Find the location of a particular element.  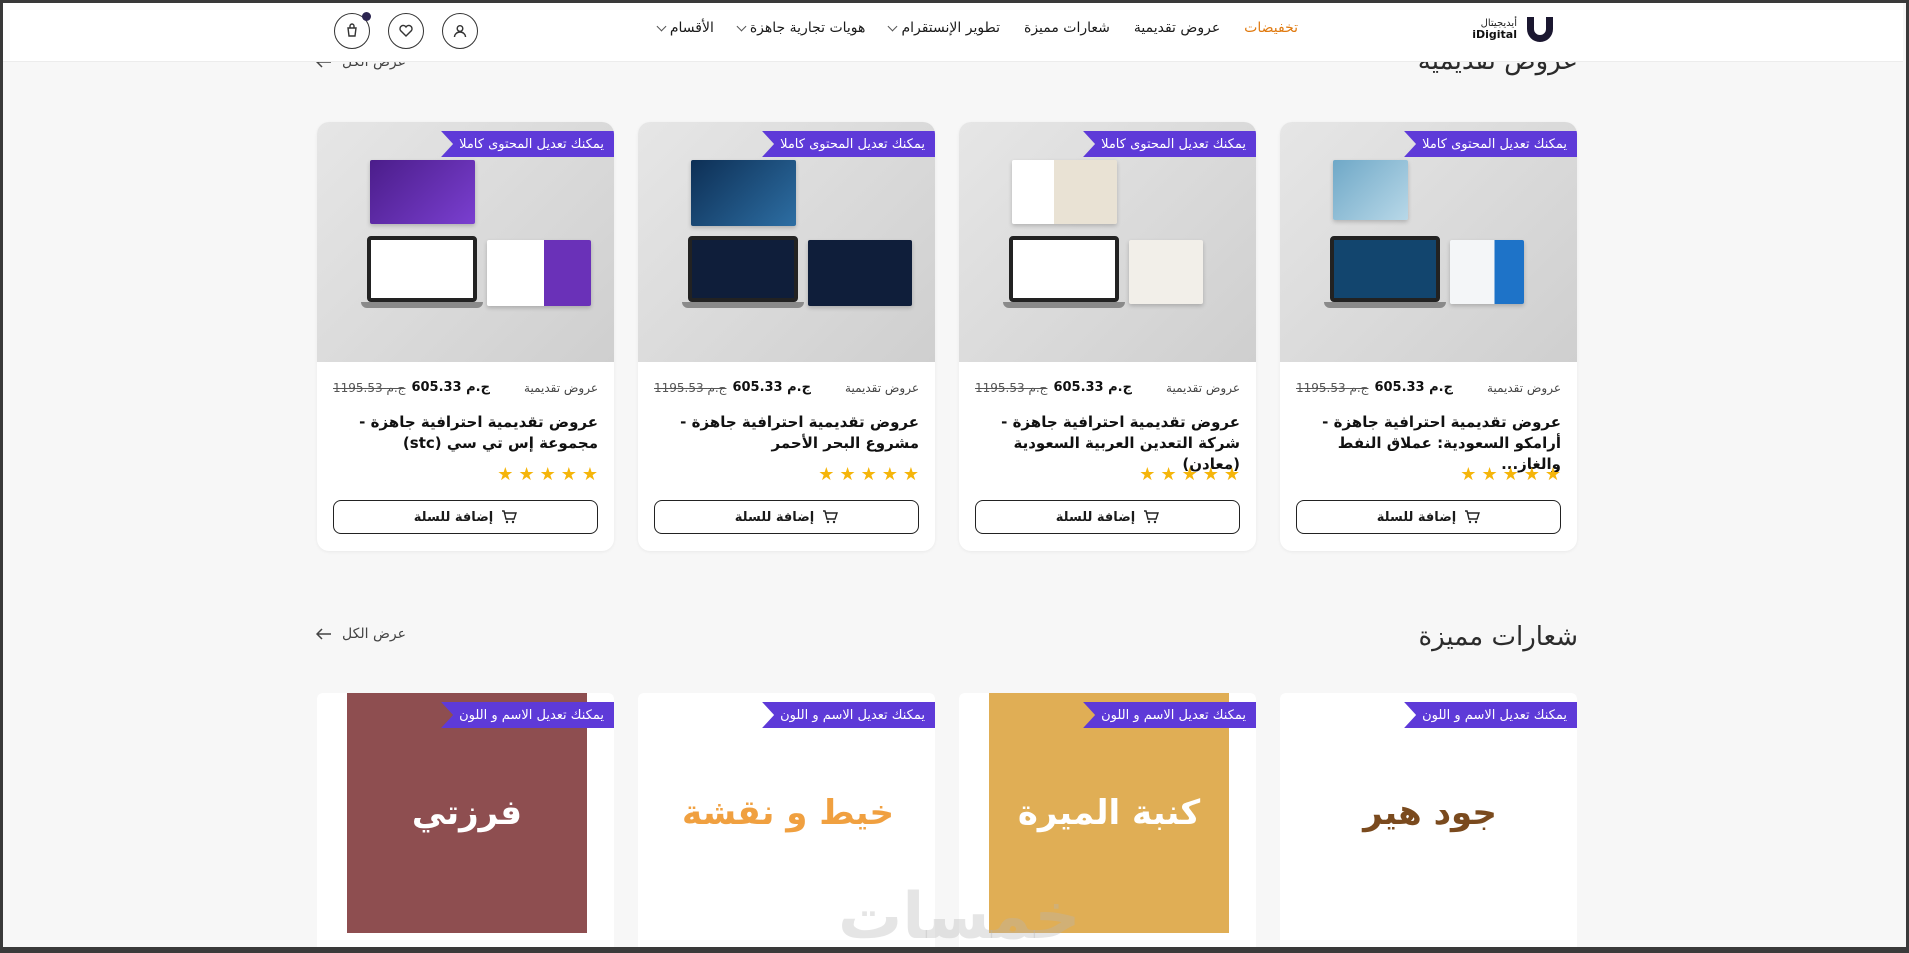

logo-artwork: فرزتي is located at coordinates (467, 813).